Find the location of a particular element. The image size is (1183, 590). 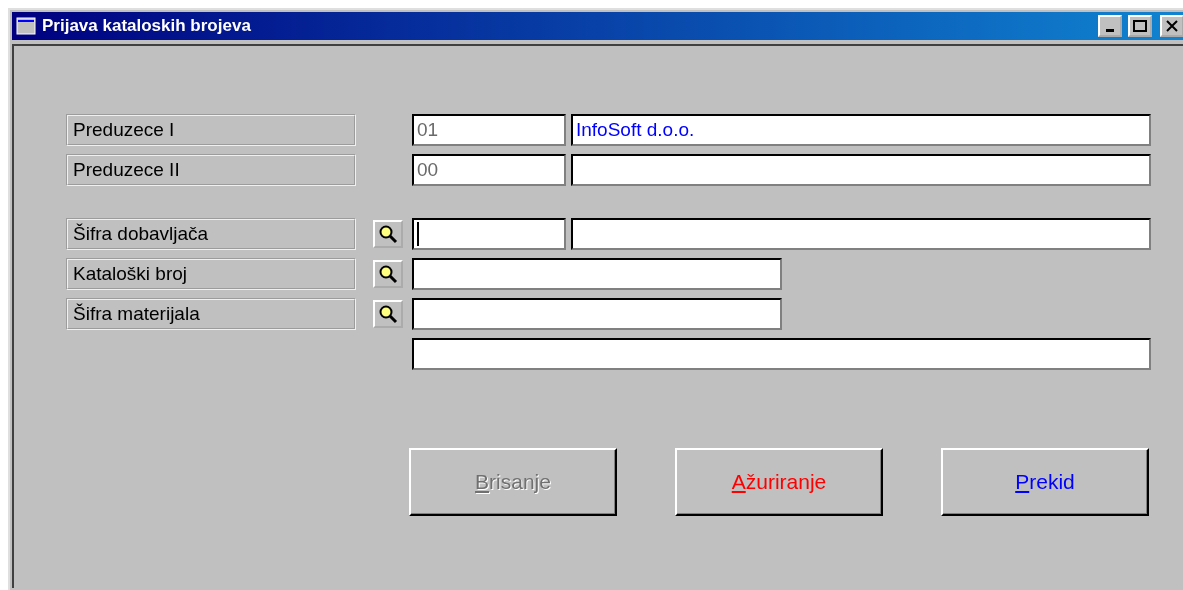

maximize-button is located at coordinates (1140, 26).